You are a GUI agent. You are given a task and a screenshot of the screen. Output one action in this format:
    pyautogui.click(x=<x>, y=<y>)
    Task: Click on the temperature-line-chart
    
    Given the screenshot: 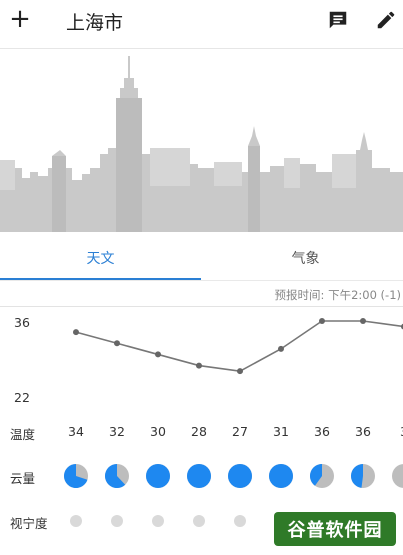 What is the action you would take?
    pyautogui.click(x=238, y=346)
    